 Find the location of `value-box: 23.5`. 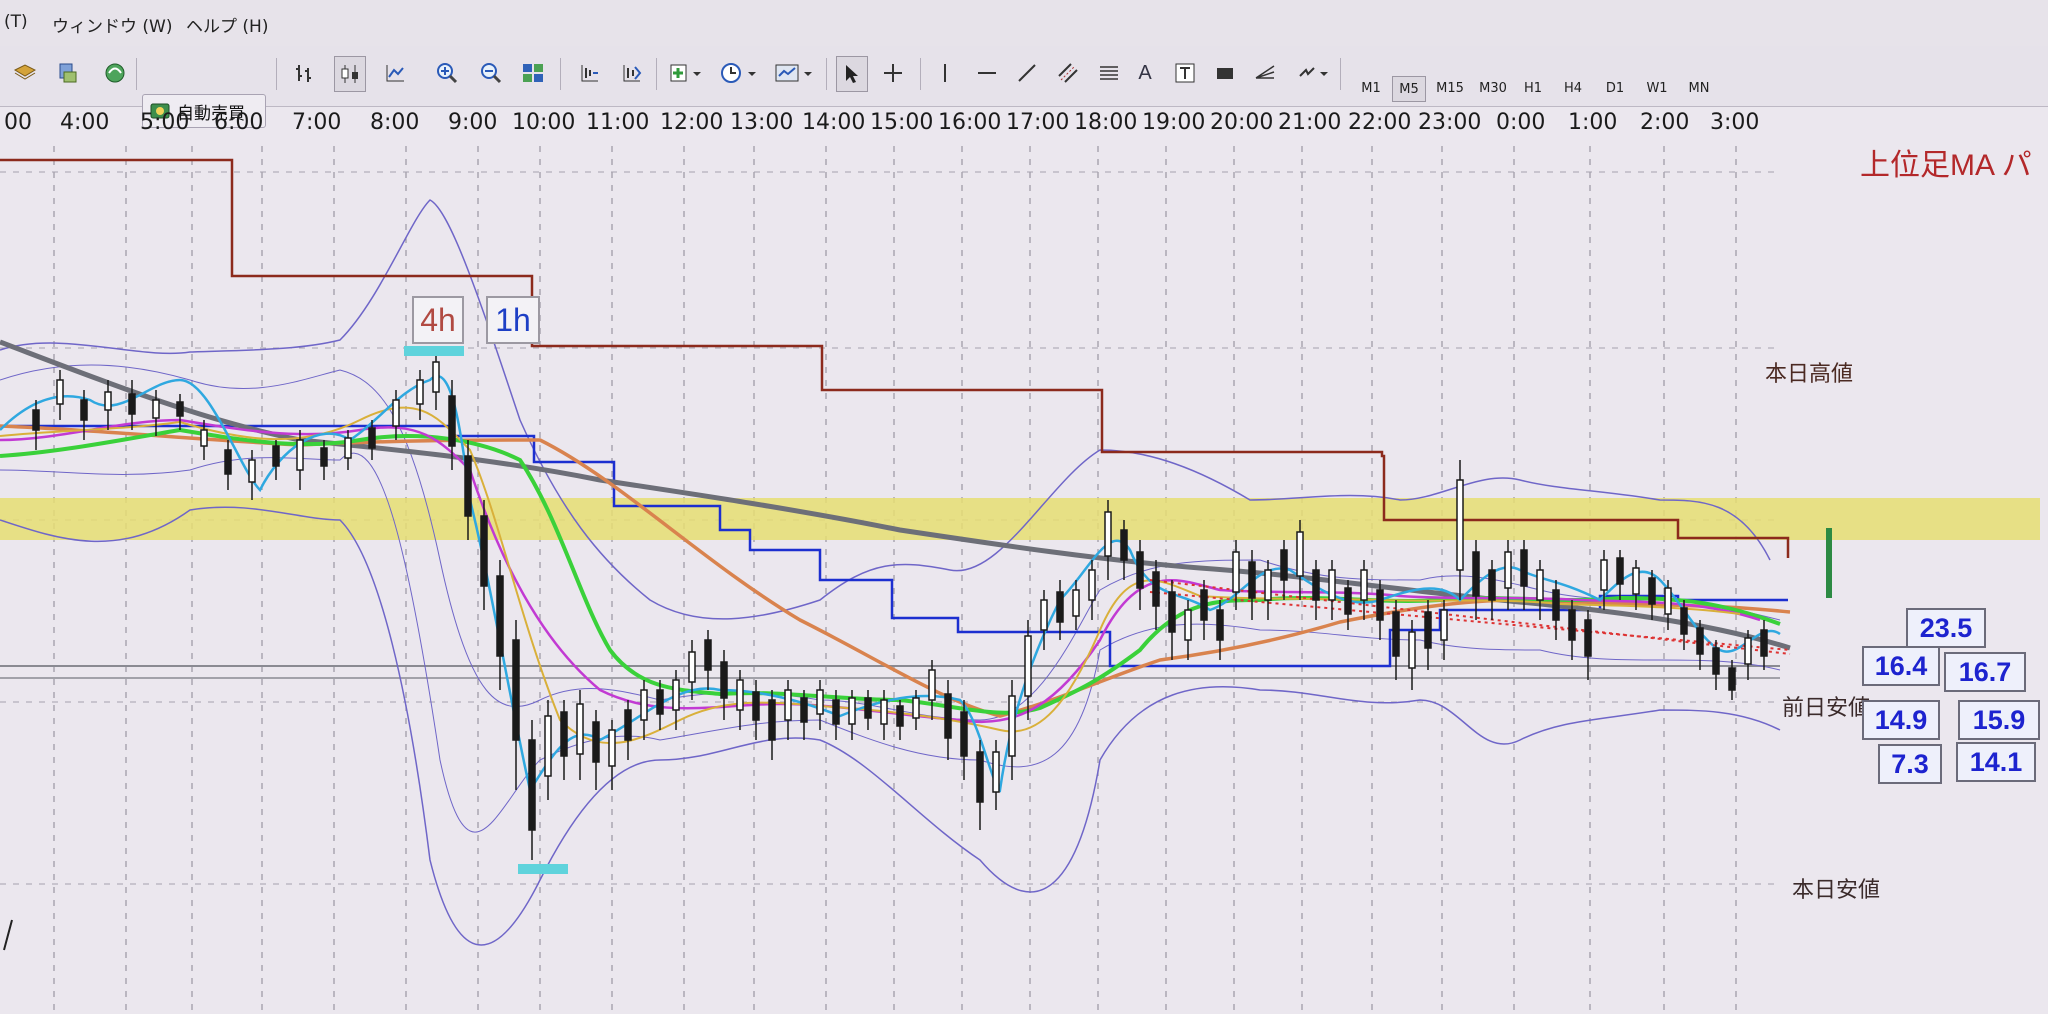

value-box: 23.5 is located at coordinates (1946, 628).